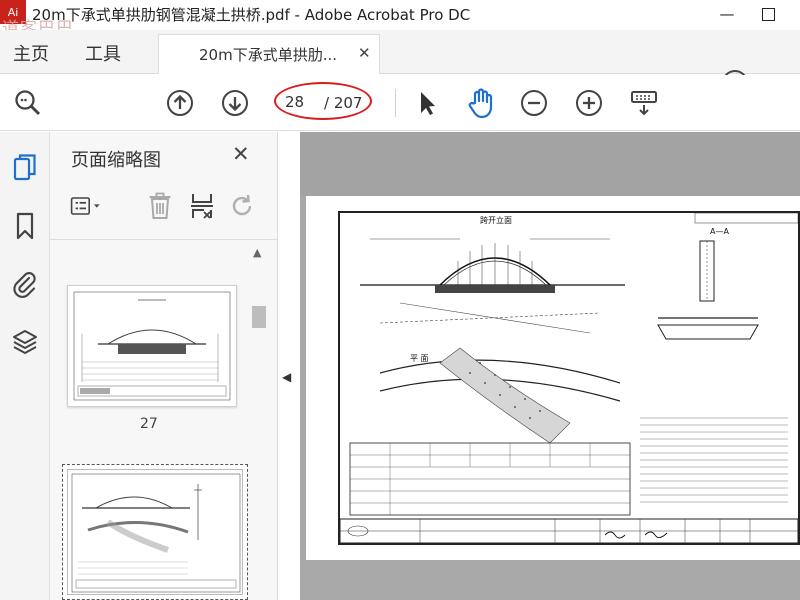 The image size is (800, 600). I want to click on page-thumbnails-icon, so click(25, 168).